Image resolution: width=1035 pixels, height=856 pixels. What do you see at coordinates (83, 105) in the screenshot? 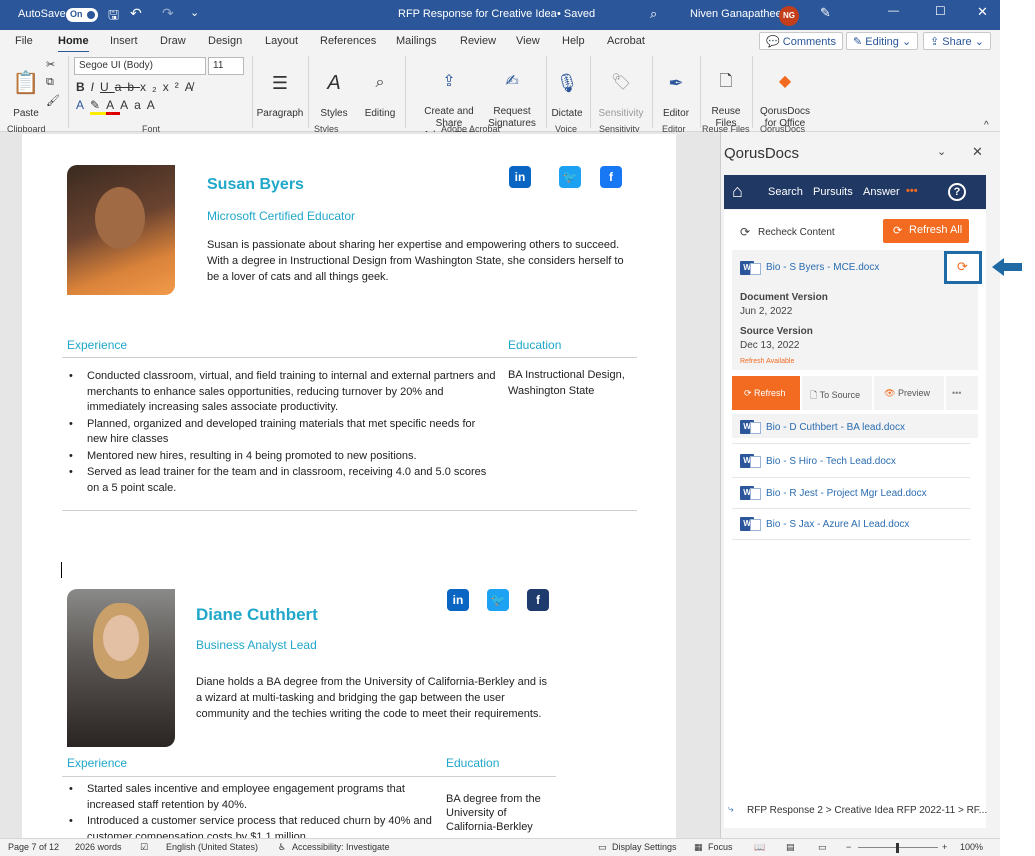
I see `text-effects-icon: A` at bounding box center [83, 105].